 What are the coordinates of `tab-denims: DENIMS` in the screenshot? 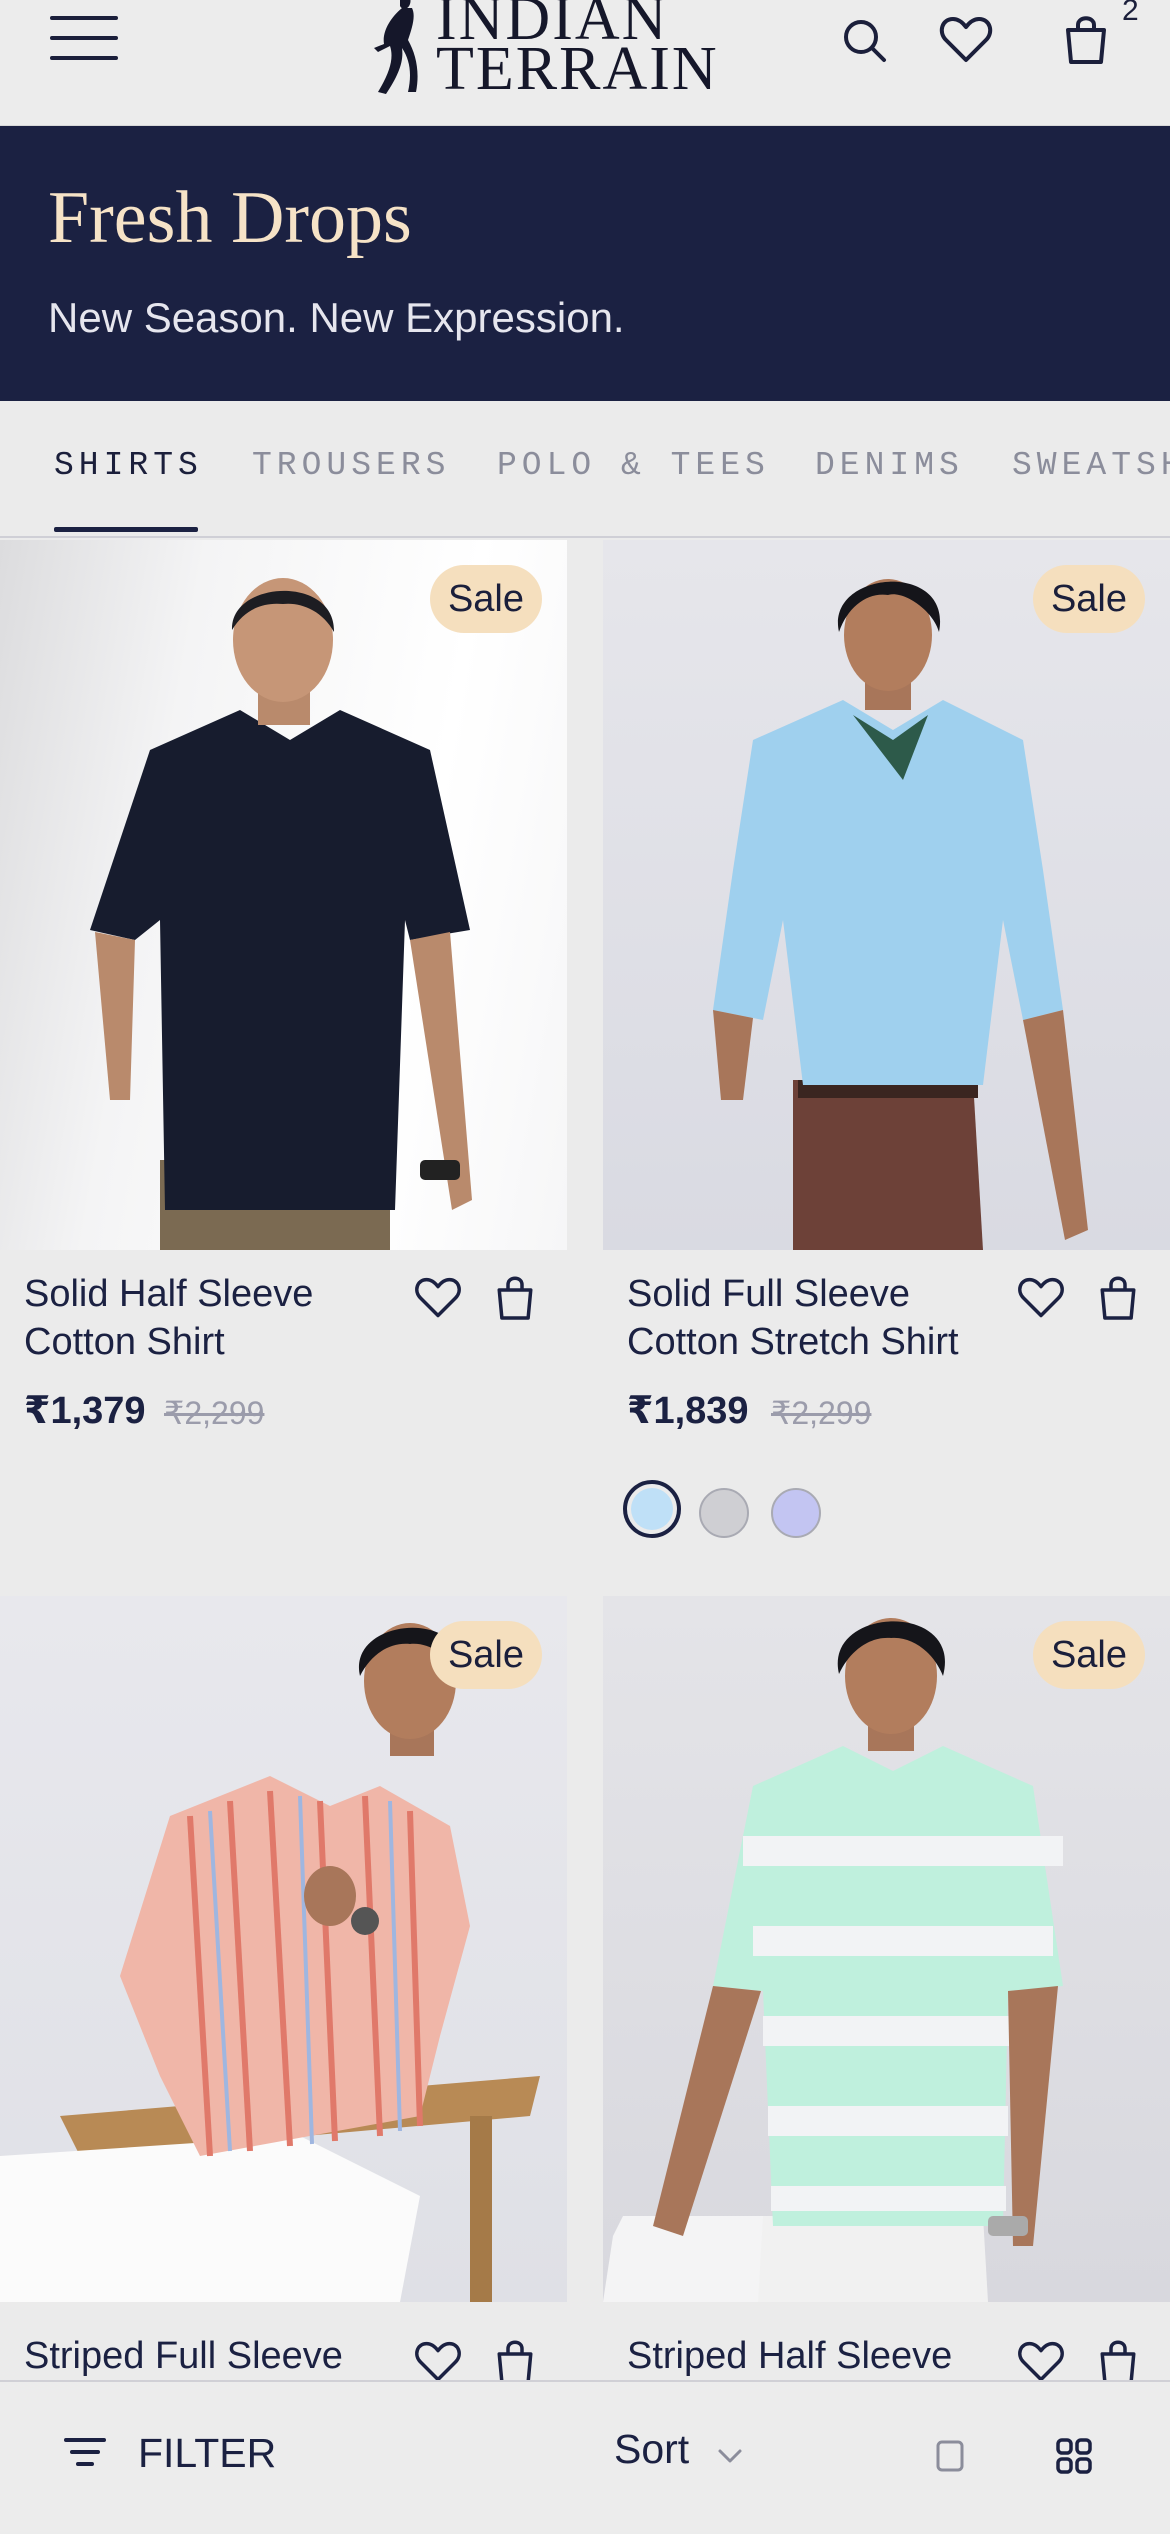 It's located at (889, 465).